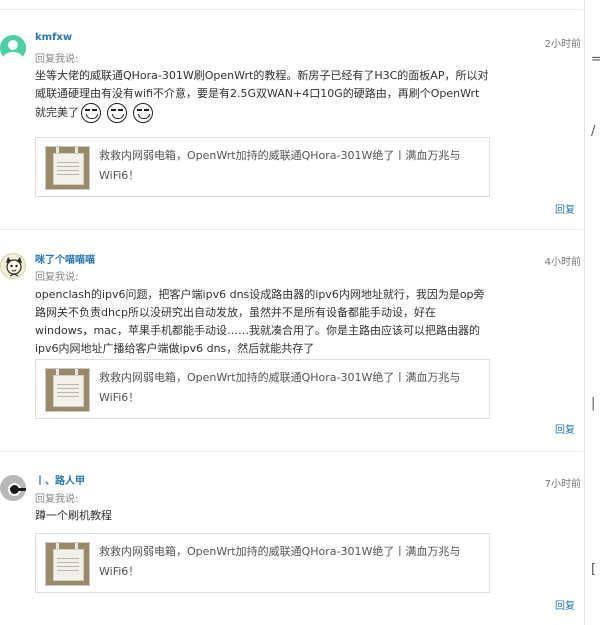 The image size is (600, 625). Describe the element at coordinates (594, 569) in the screenshot. I see `sidebar-edge-glyph: [` at that location.